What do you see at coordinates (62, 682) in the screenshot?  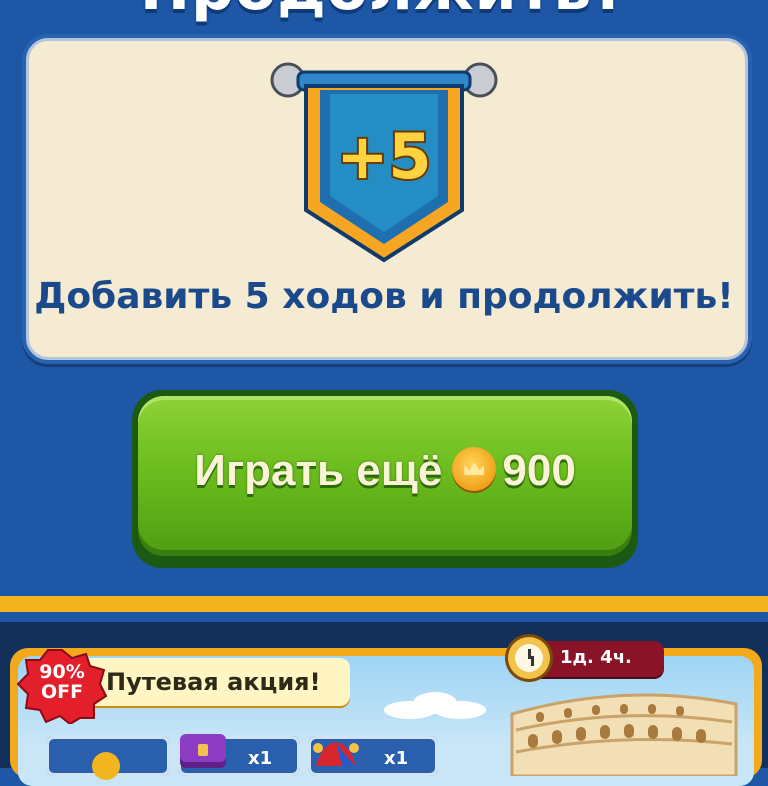 I see `discount-label: 90% OFF` at bounding box center [62, 682].